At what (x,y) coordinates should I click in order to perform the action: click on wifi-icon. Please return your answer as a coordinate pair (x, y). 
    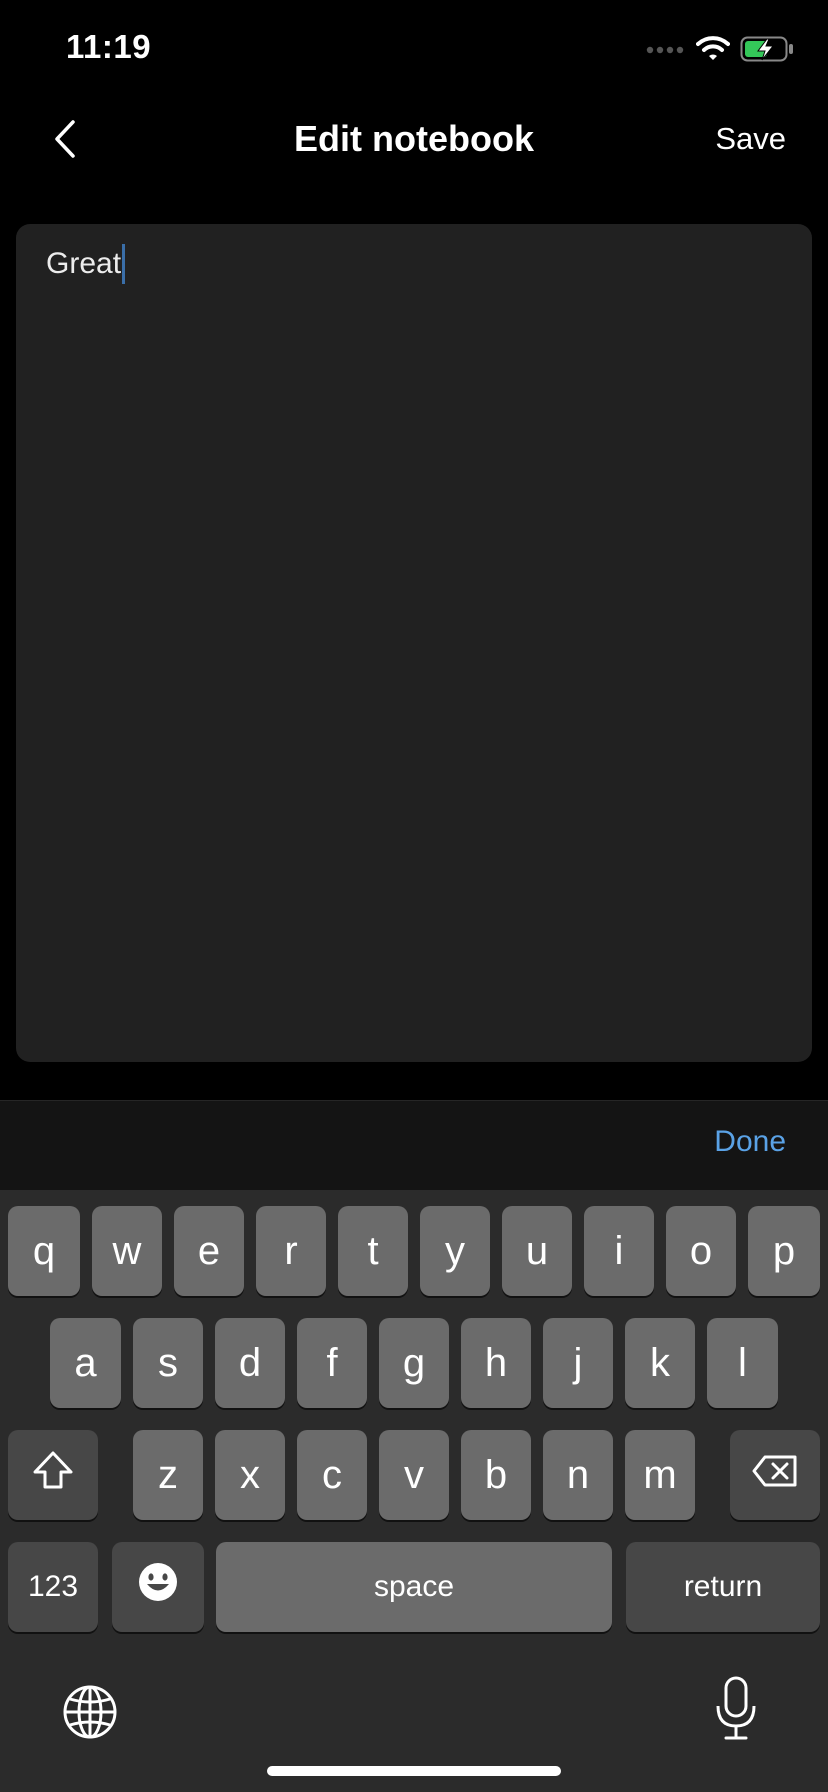
    Looking at the image, I should click on (713, 51).